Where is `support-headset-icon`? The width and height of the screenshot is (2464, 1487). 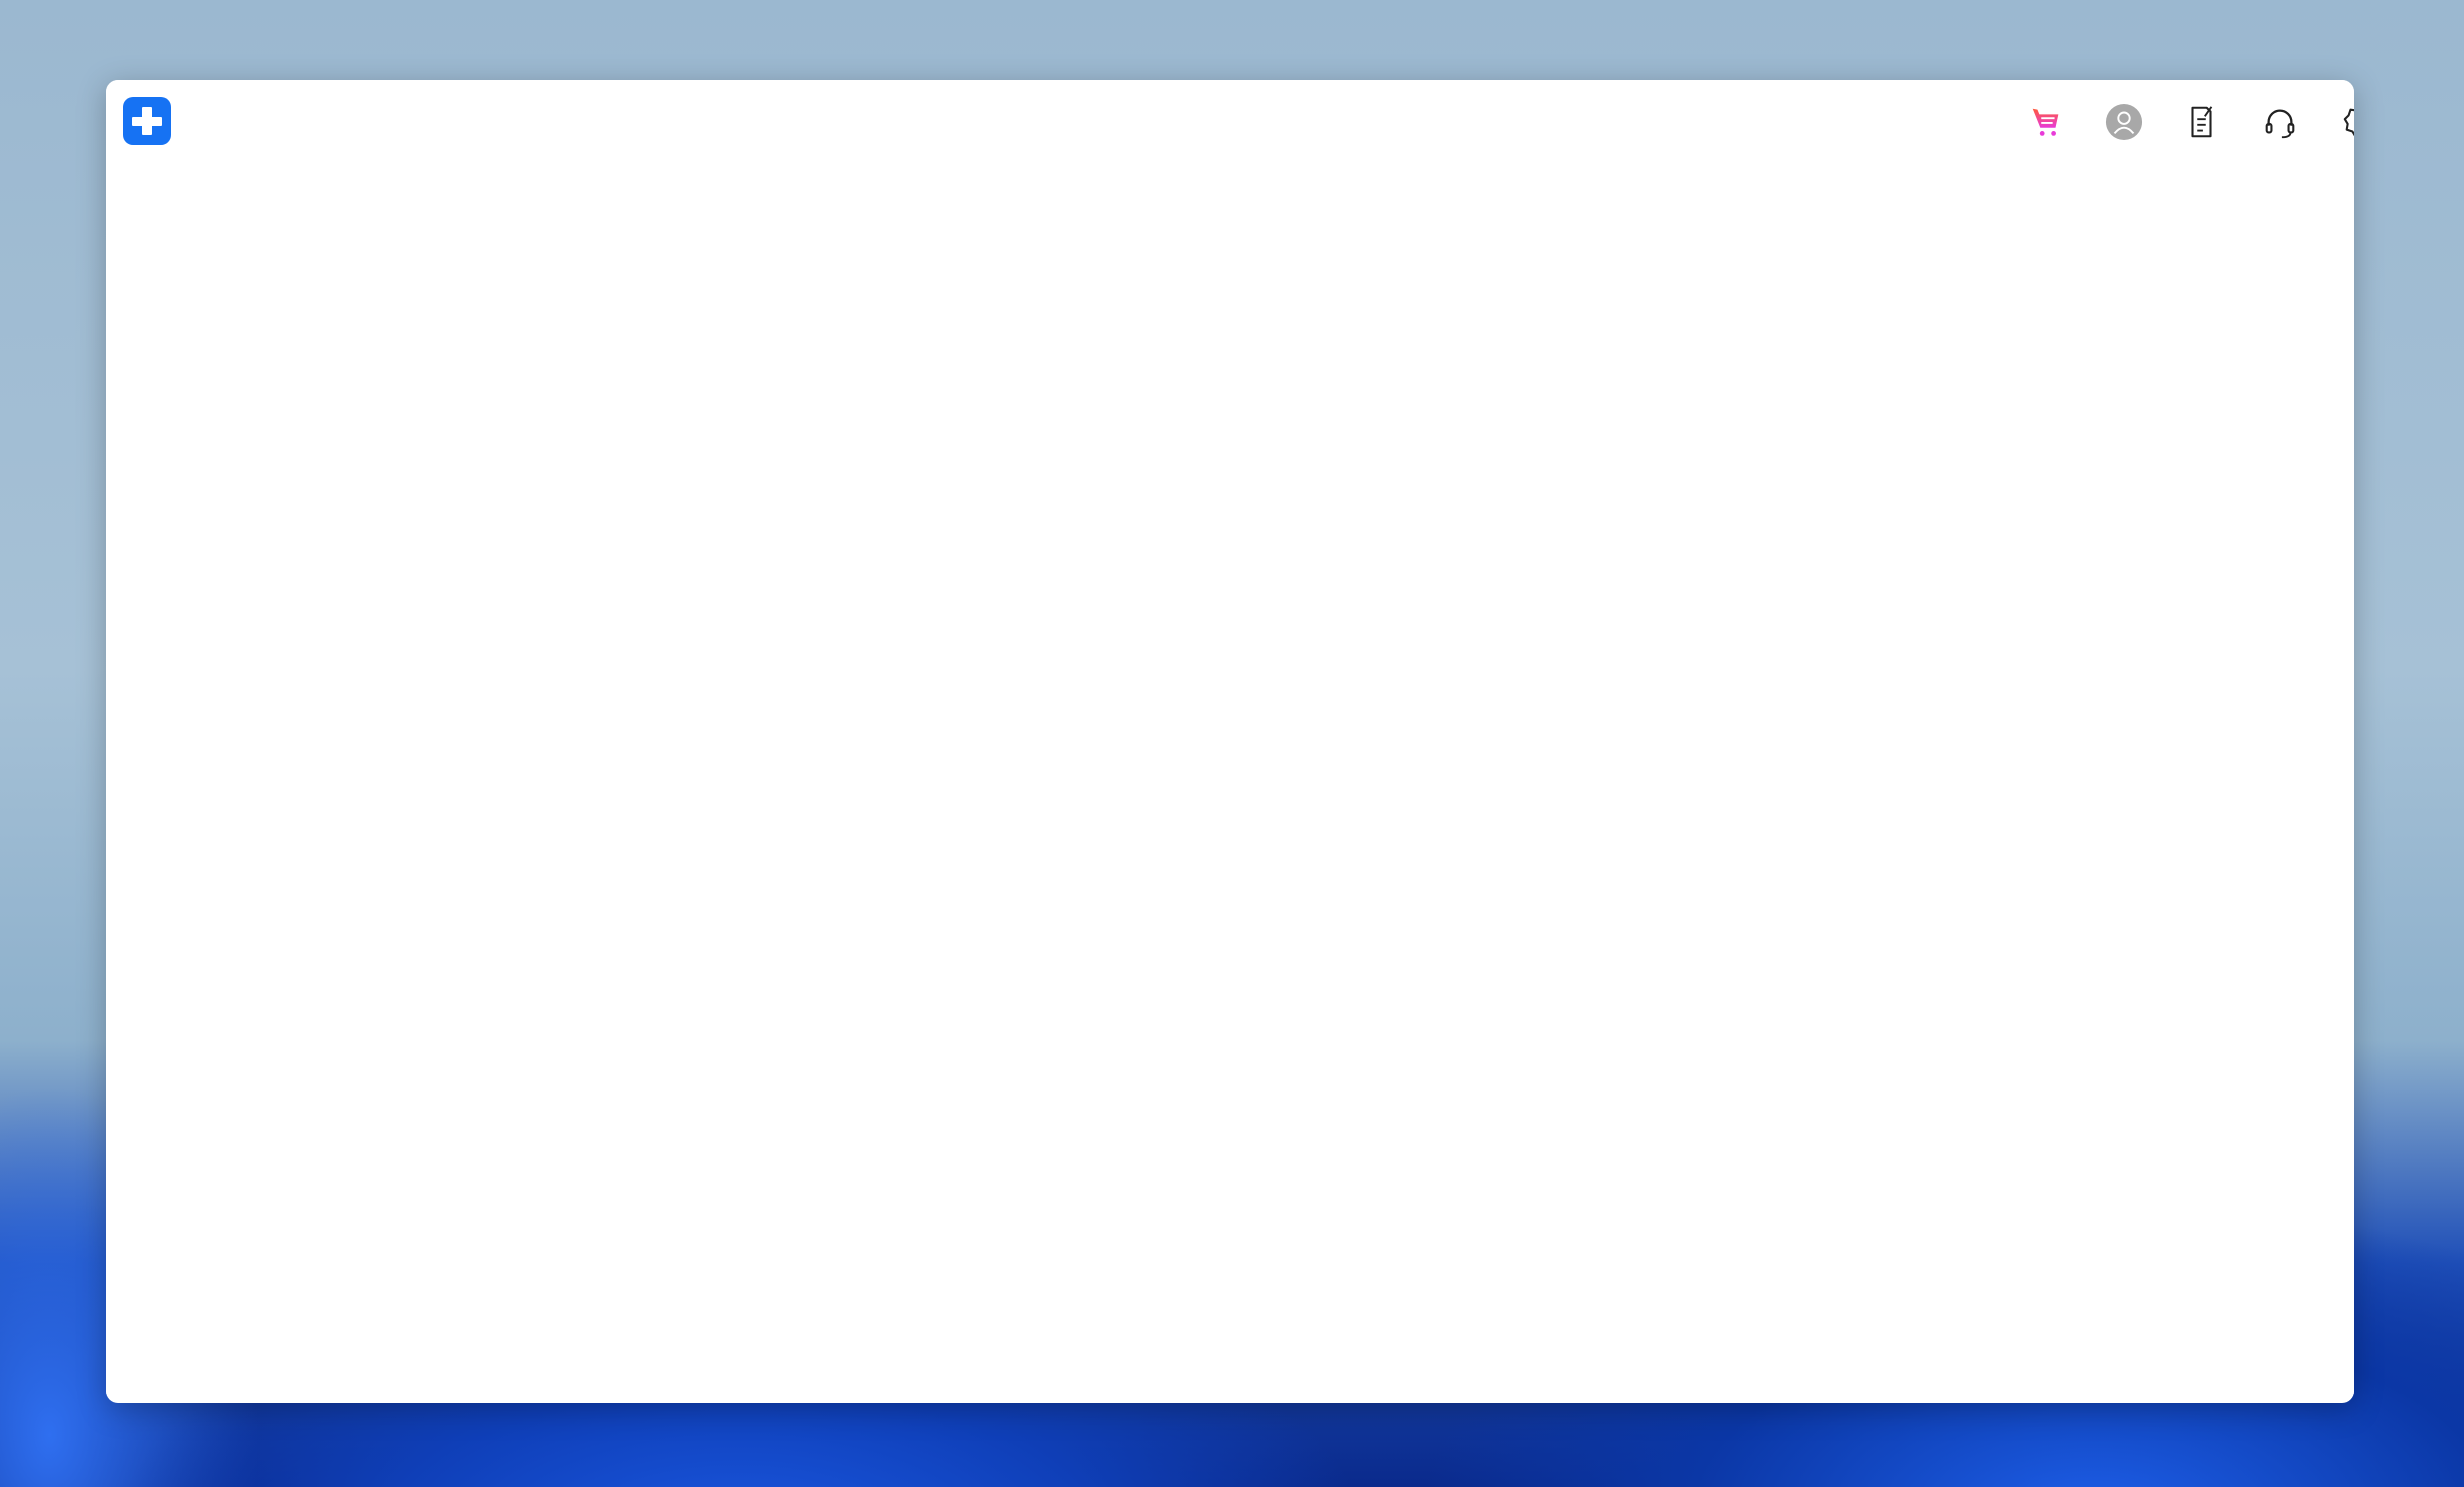
support-headset-icon is located at coordinates (2280, 122).